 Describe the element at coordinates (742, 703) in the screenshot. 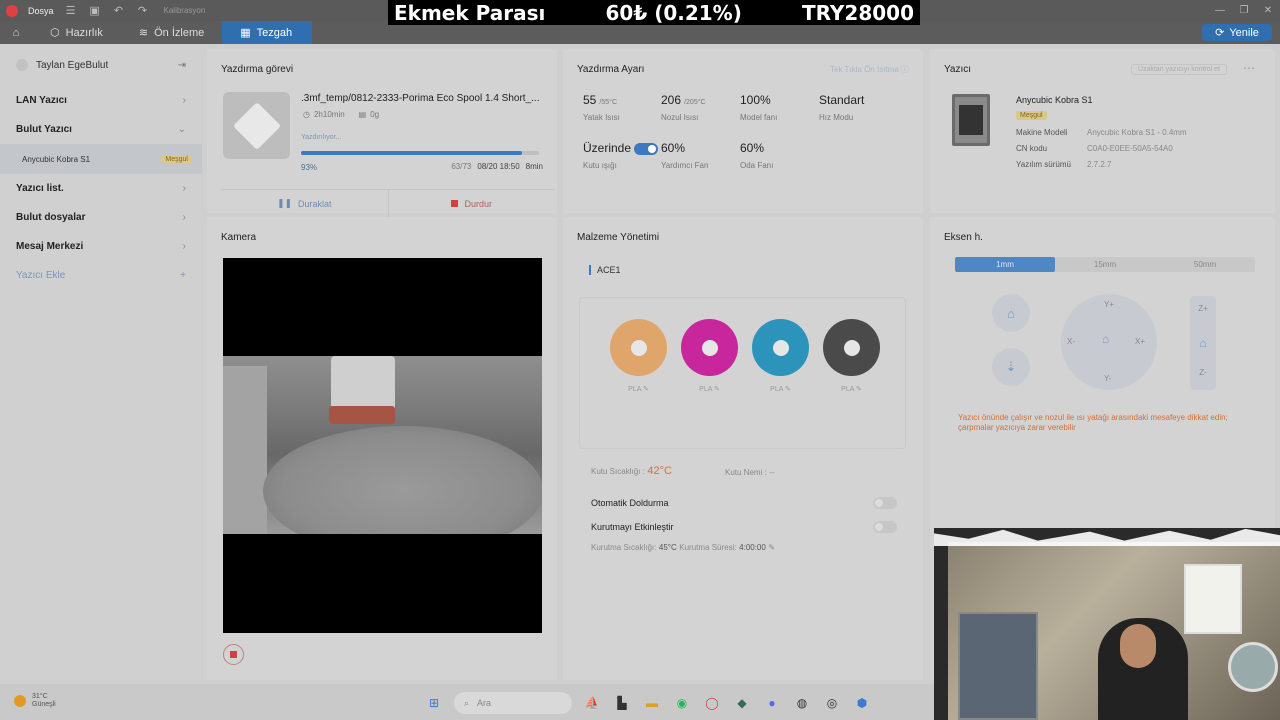

I see `game-icon: ◆` at that location.